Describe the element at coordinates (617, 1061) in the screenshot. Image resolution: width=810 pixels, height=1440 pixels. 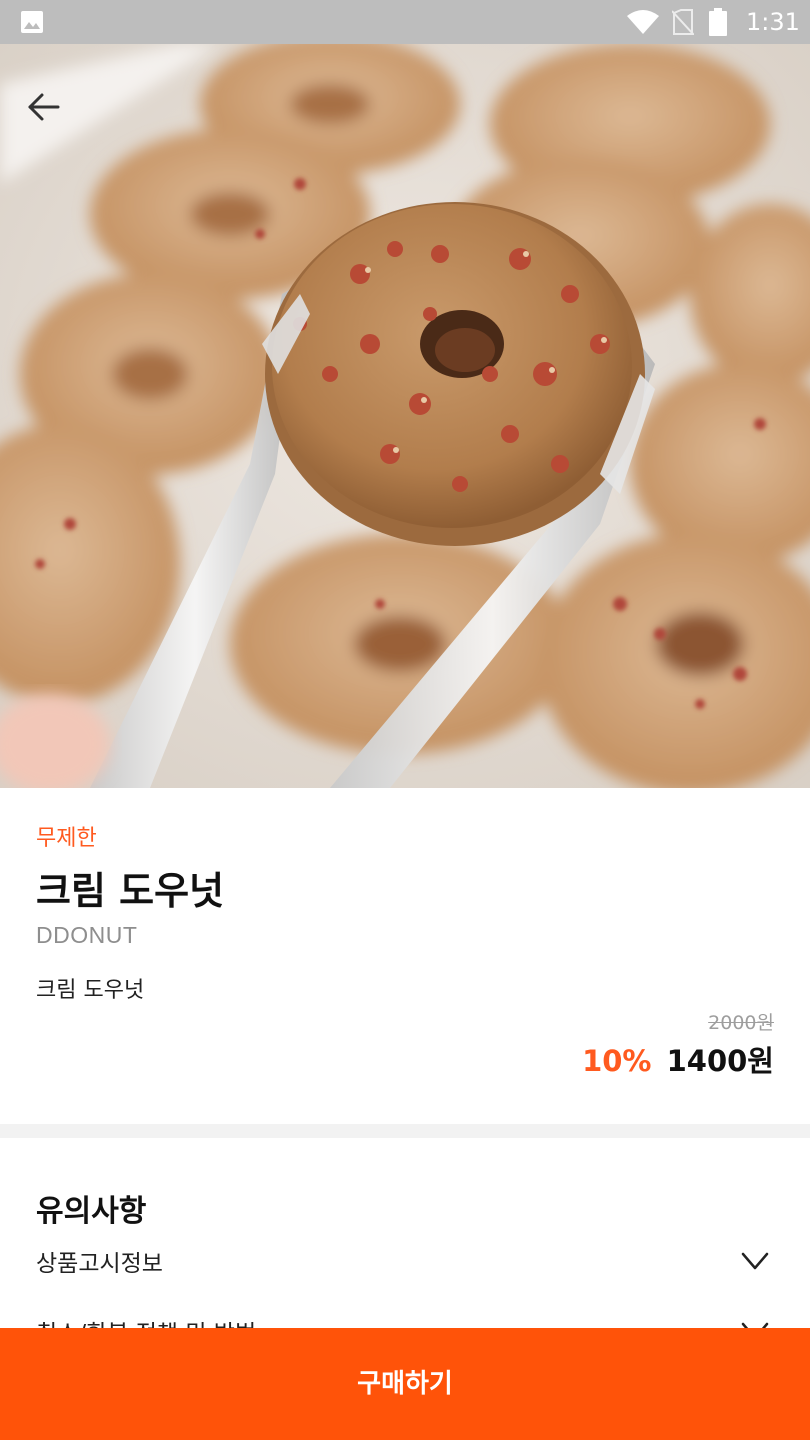
I see `discount-rate: 10%` at that location.